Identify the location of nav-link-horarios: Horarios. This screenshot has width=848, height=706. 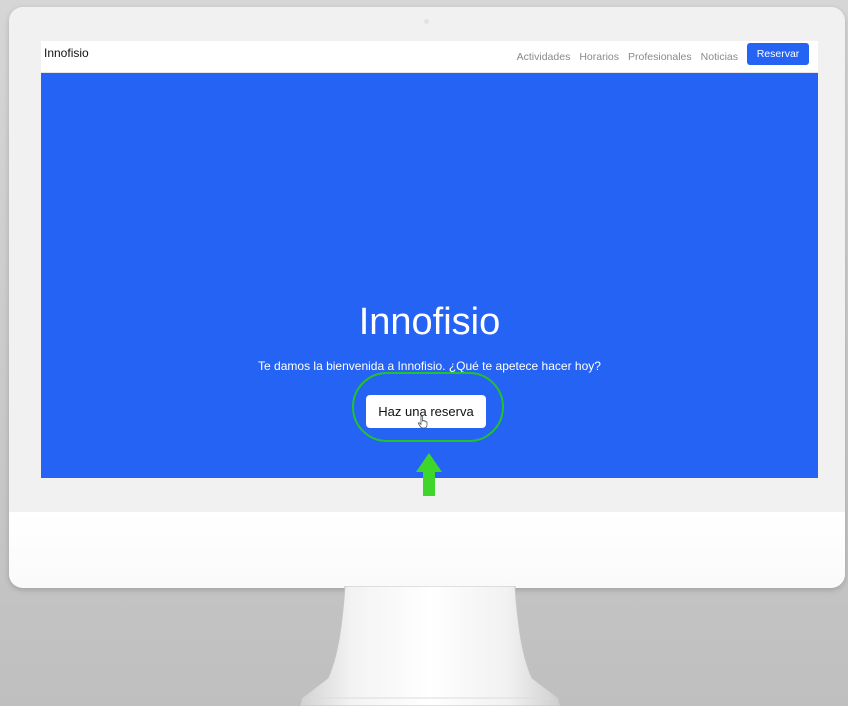
(599, 57).